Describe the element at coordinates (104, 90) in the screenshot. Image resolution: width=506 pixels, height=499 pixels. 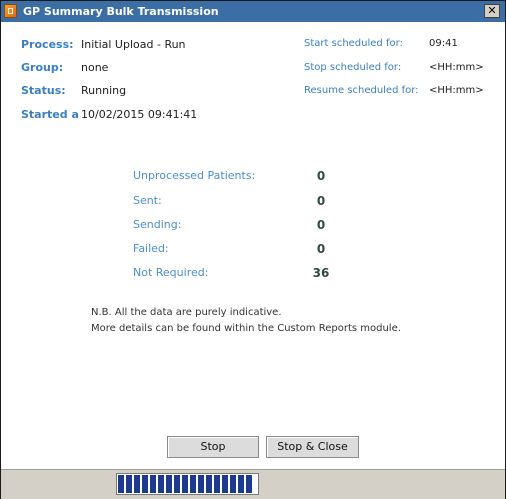
I see `status-value: Running` at that location.